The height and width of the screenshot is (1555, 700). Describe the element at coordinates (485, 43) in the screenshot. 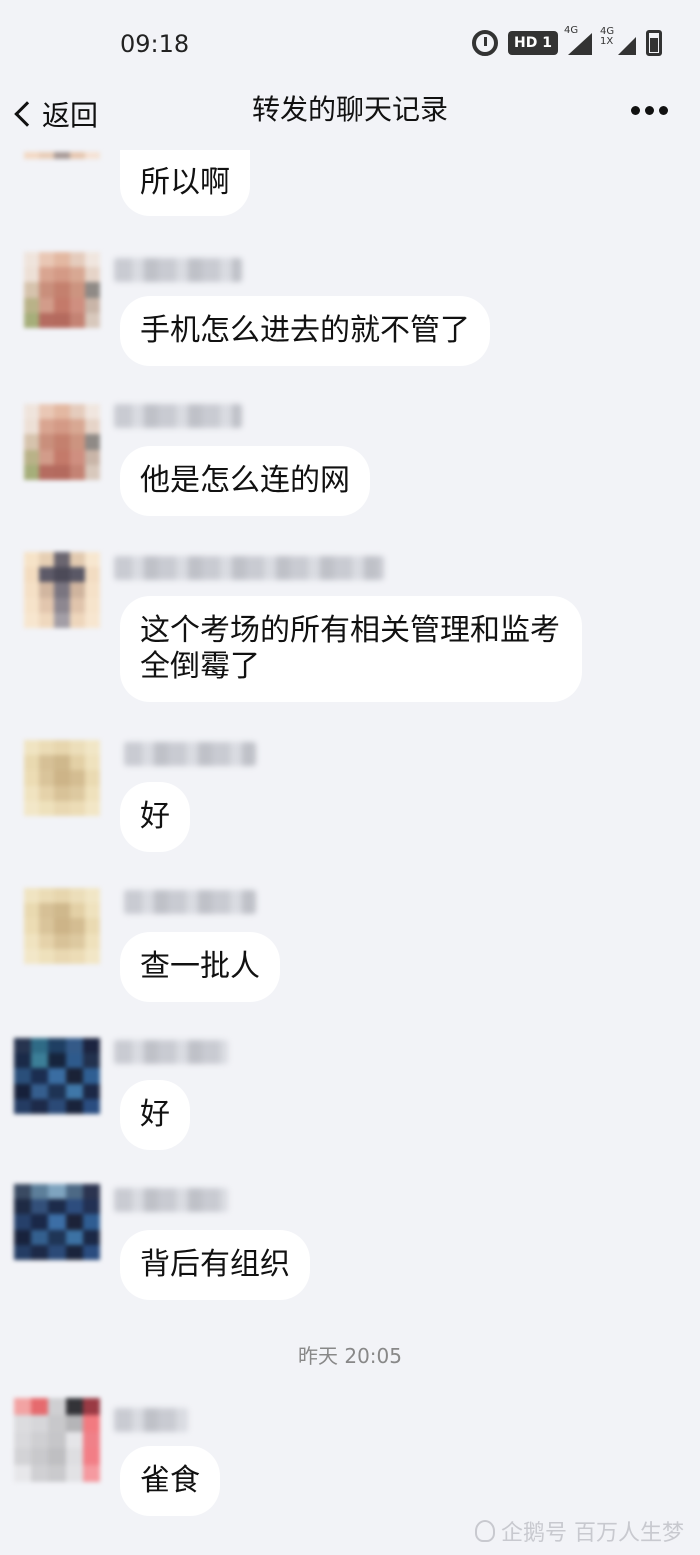

I see `alarm-icon` at that location.